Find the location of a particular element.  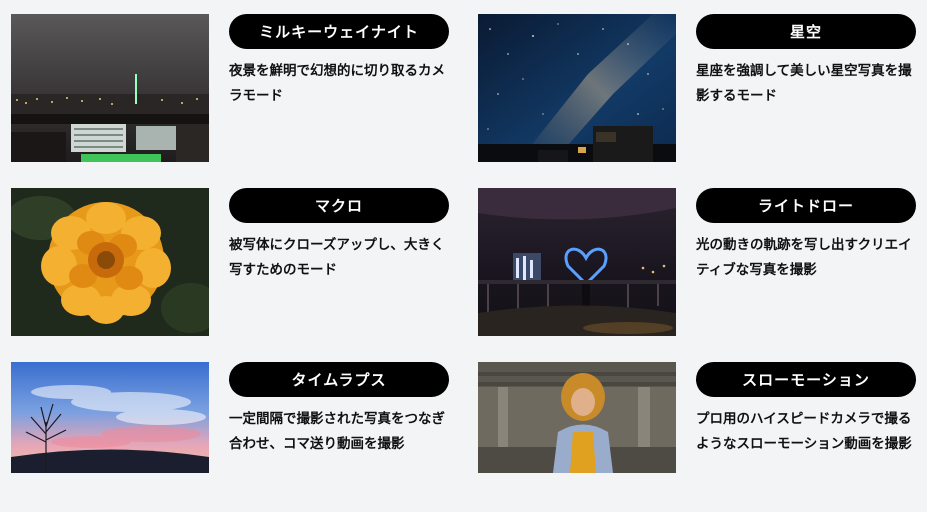

night-cityscape-image is located at coordinates (110, 88).